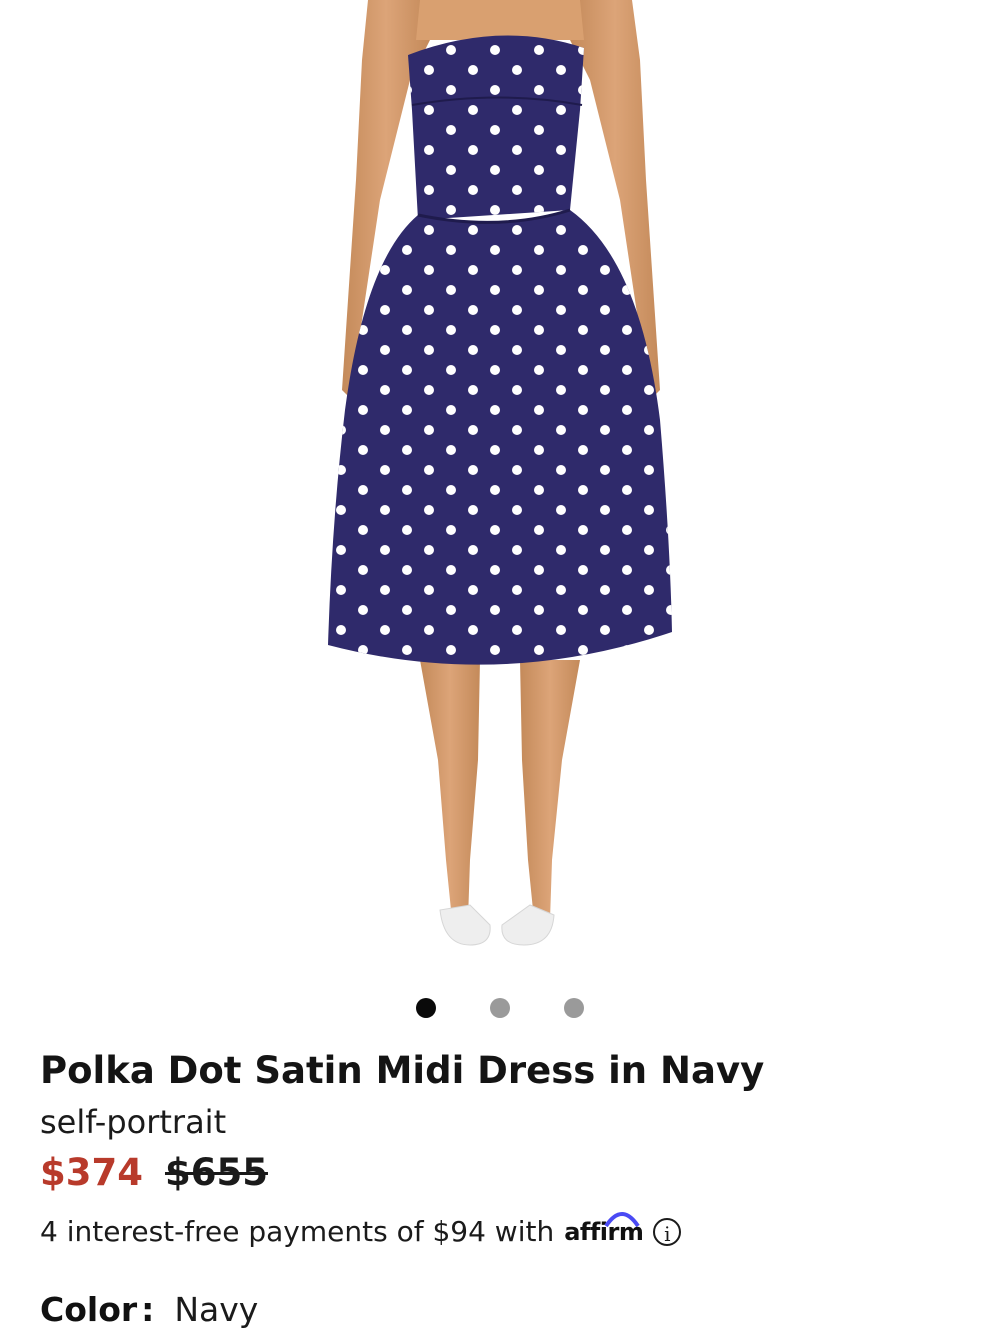 The height and width of the screenshot is (1333, 1000). I want to click on color-value: Navy, so click(216, 1309).